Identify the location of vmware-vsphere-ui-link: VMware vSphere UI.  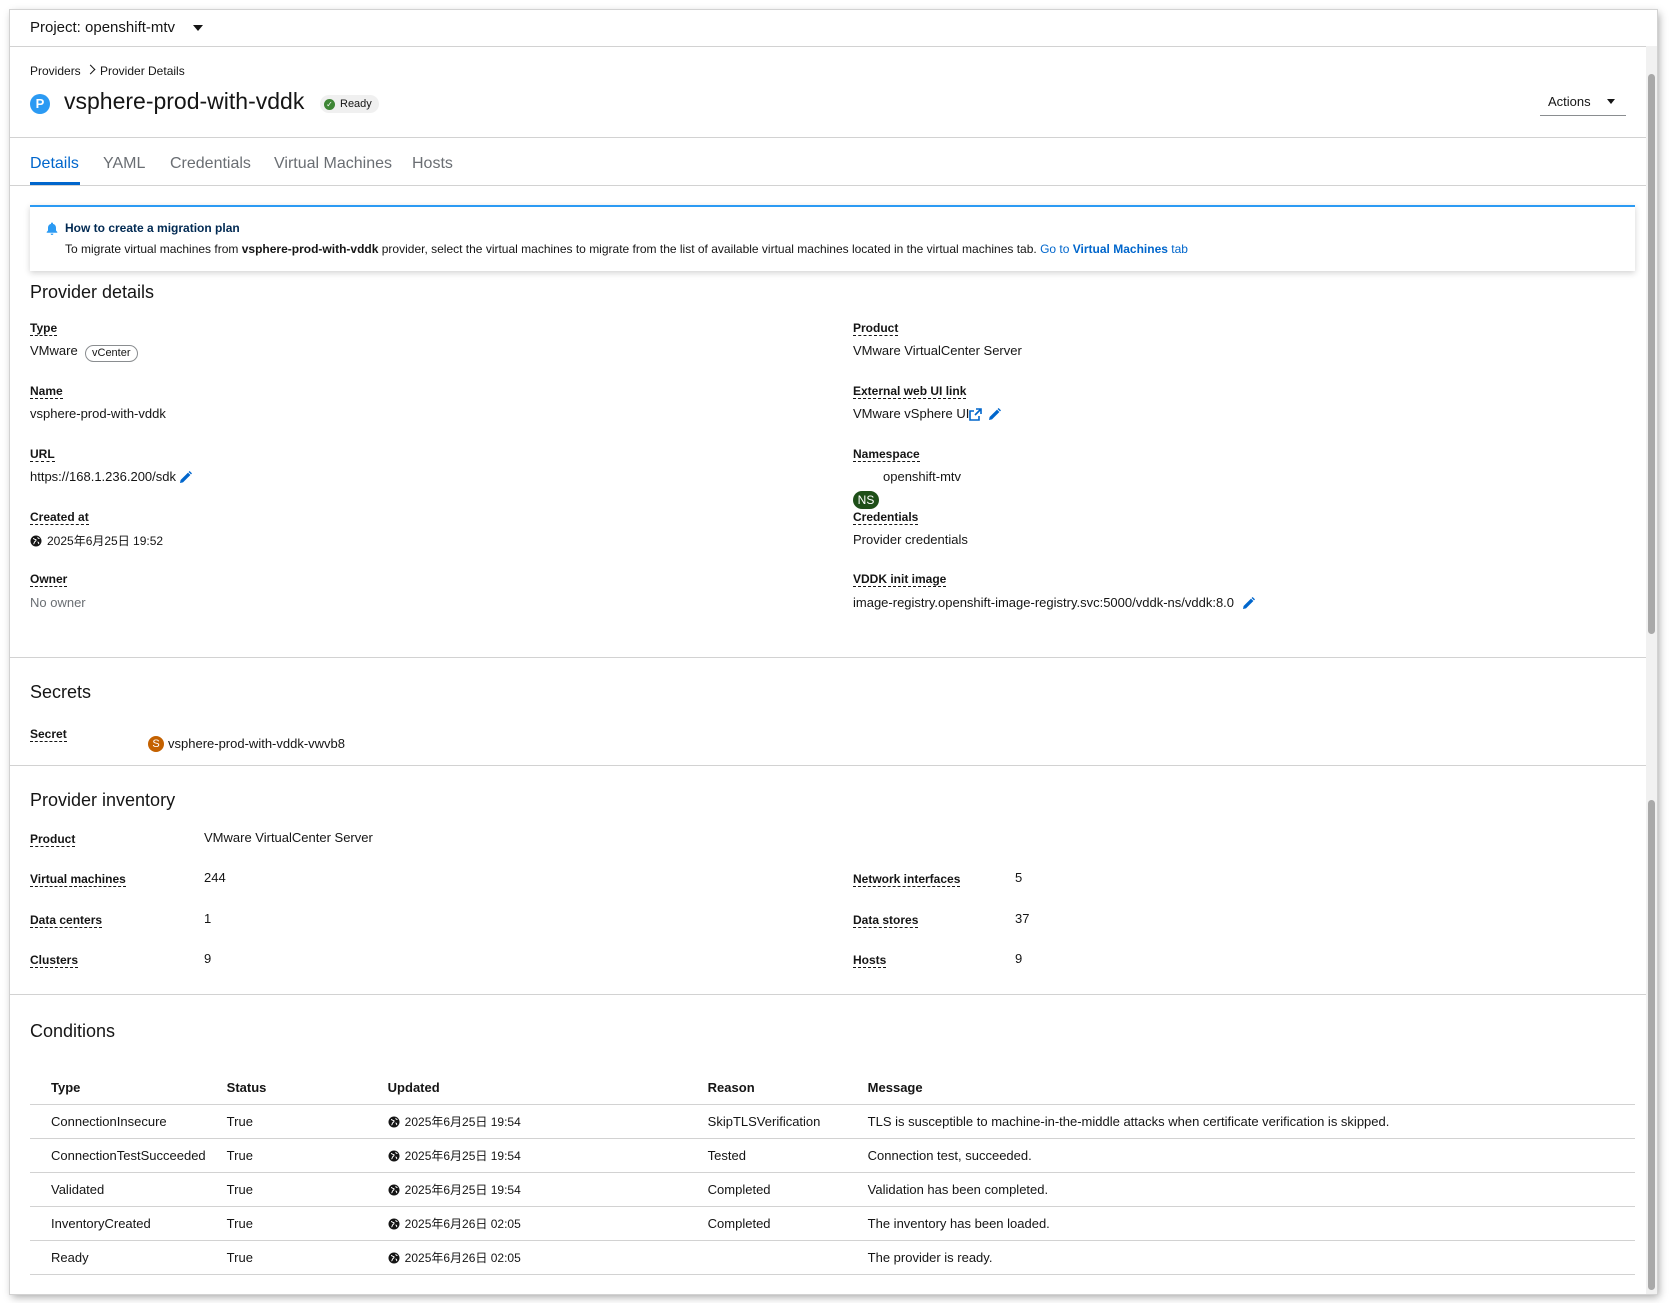
(911, 413).